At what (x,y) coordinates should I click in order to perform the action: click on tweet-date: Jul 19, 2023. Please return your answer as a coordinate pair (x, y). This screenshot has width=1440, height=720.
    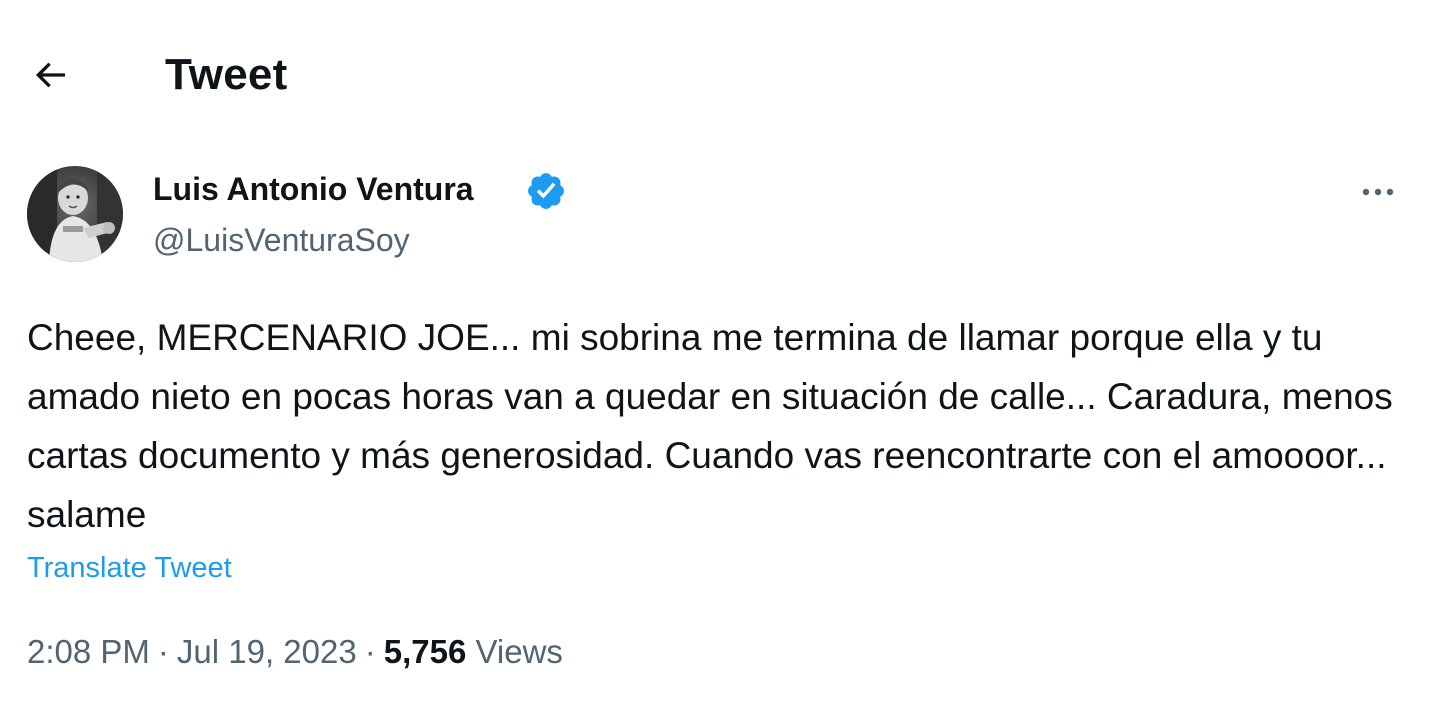
    Looking at the image, I should click on (267, 651).